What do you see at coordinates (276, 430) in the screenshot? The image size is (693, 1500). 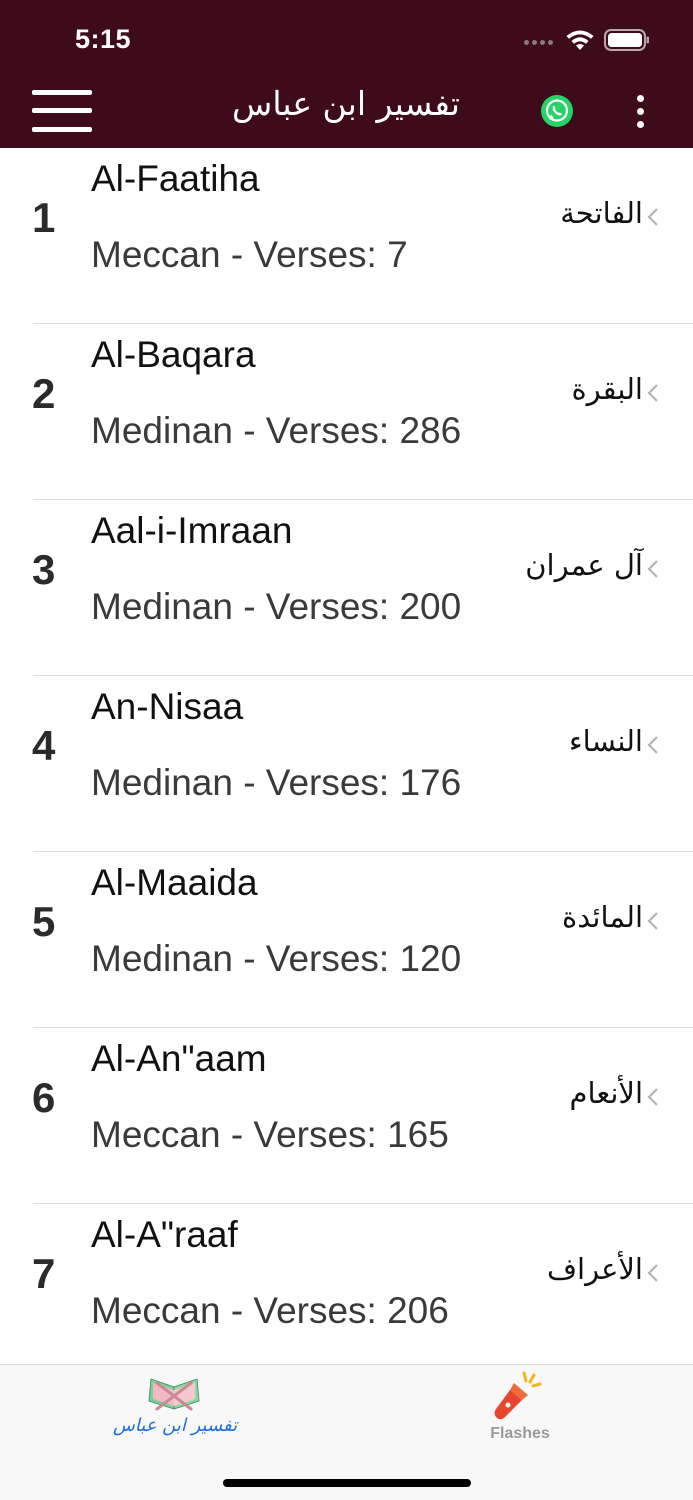 I see `surah-info: Medinan - Verses: 286` at bounding box center [276, 430].